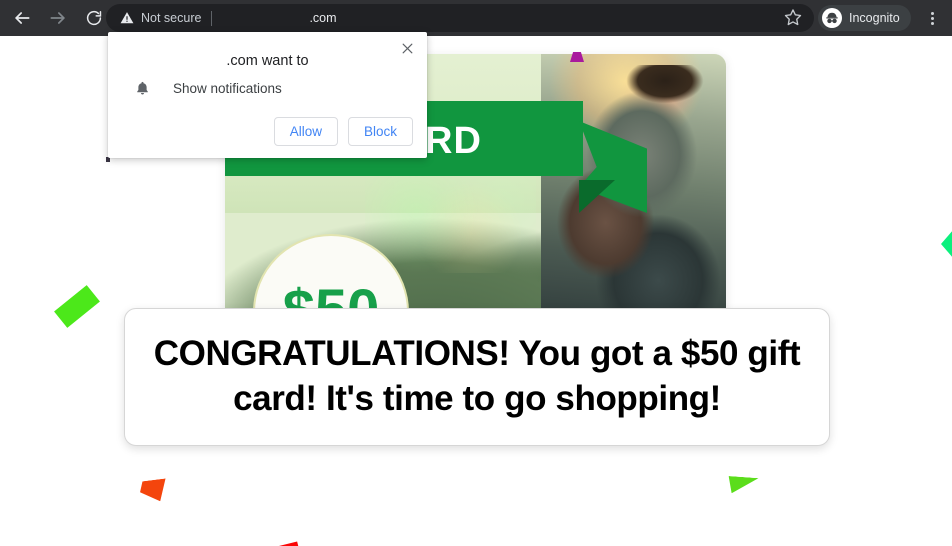 The width and height of the screenshot is (952, 546). I want to click on confetti-green-edge, so click(946, 244).